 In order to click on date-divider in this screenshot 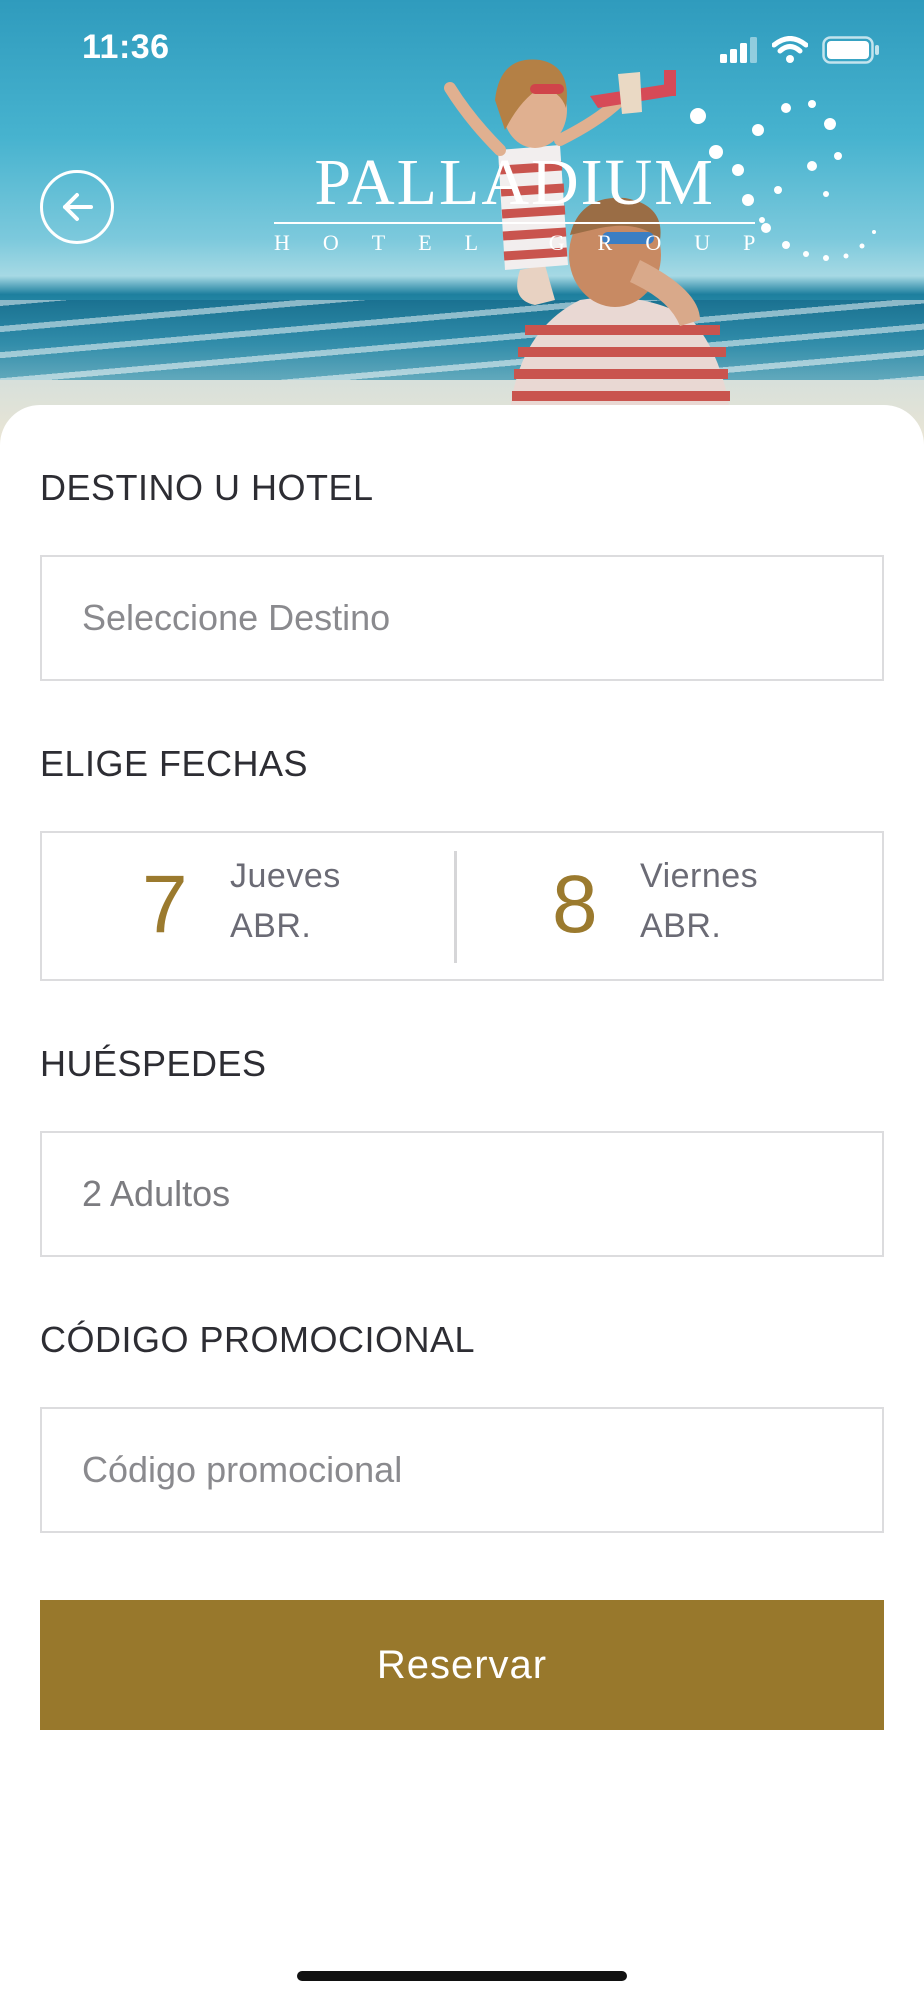, I will do `click(455, 907)`.